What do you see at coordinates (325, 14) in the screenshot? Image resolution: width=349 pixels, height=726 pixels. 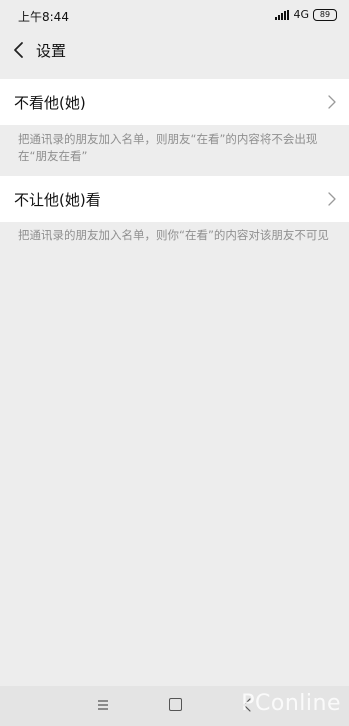 I see `battery-icon: 89` at bounding box center [325, 14].